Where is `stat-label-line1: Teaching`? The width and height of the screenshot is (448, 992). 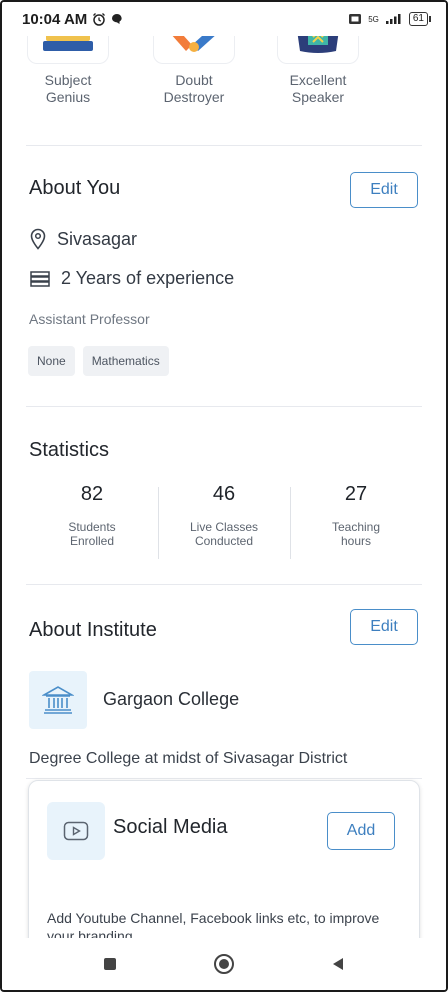 stat-label-line1: Teaching is located at coordinates (356, 527).